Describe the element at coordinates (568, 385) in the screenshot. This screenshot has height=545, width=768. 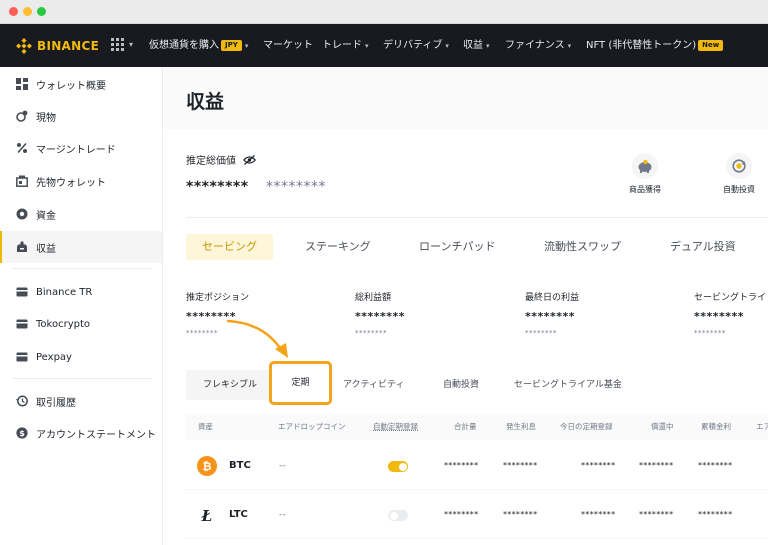
I see `subtab-trial-fund: セービングトライアル基金` at that location.